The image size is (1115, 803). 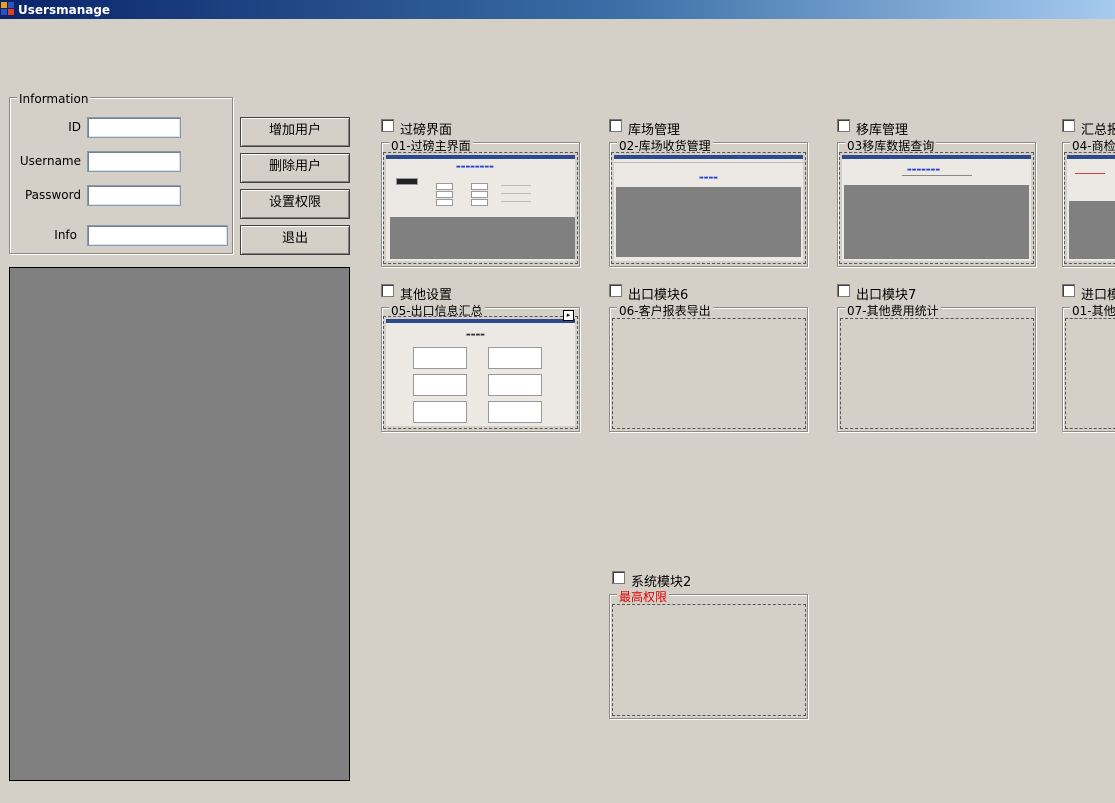 What do you see at coordinates (426, 295) in the screenshot?
I see `module-checkbox-label-4: 其他设置` at bounding box center [426, 295].